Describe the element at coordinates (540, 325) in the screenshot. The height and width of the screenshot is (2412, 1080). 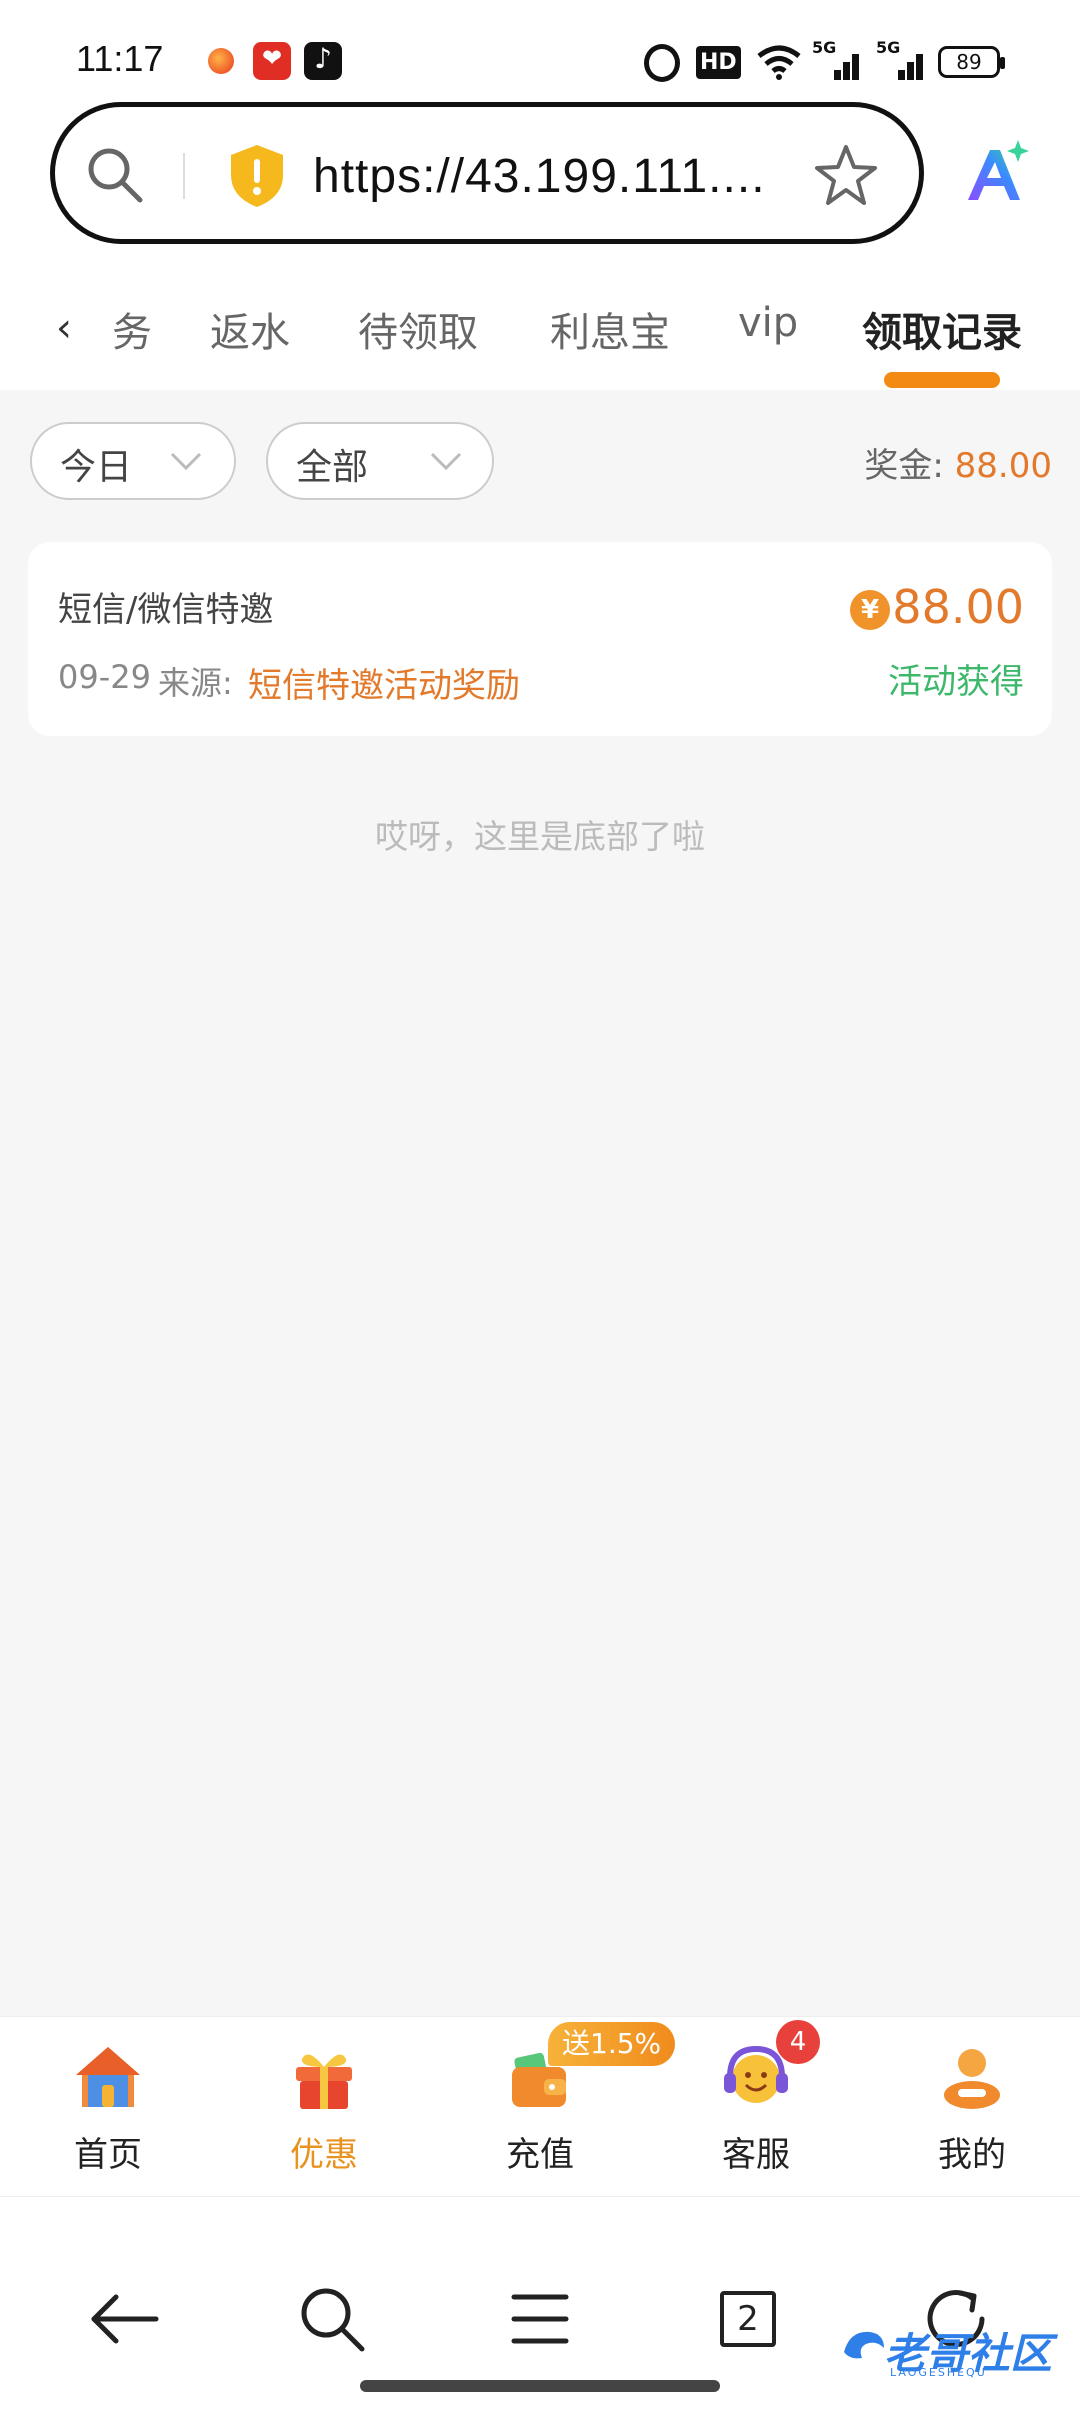
I see `category-tabs: ‹ 务 返水 待领取 利息宝 vip 领取记录` at that location.